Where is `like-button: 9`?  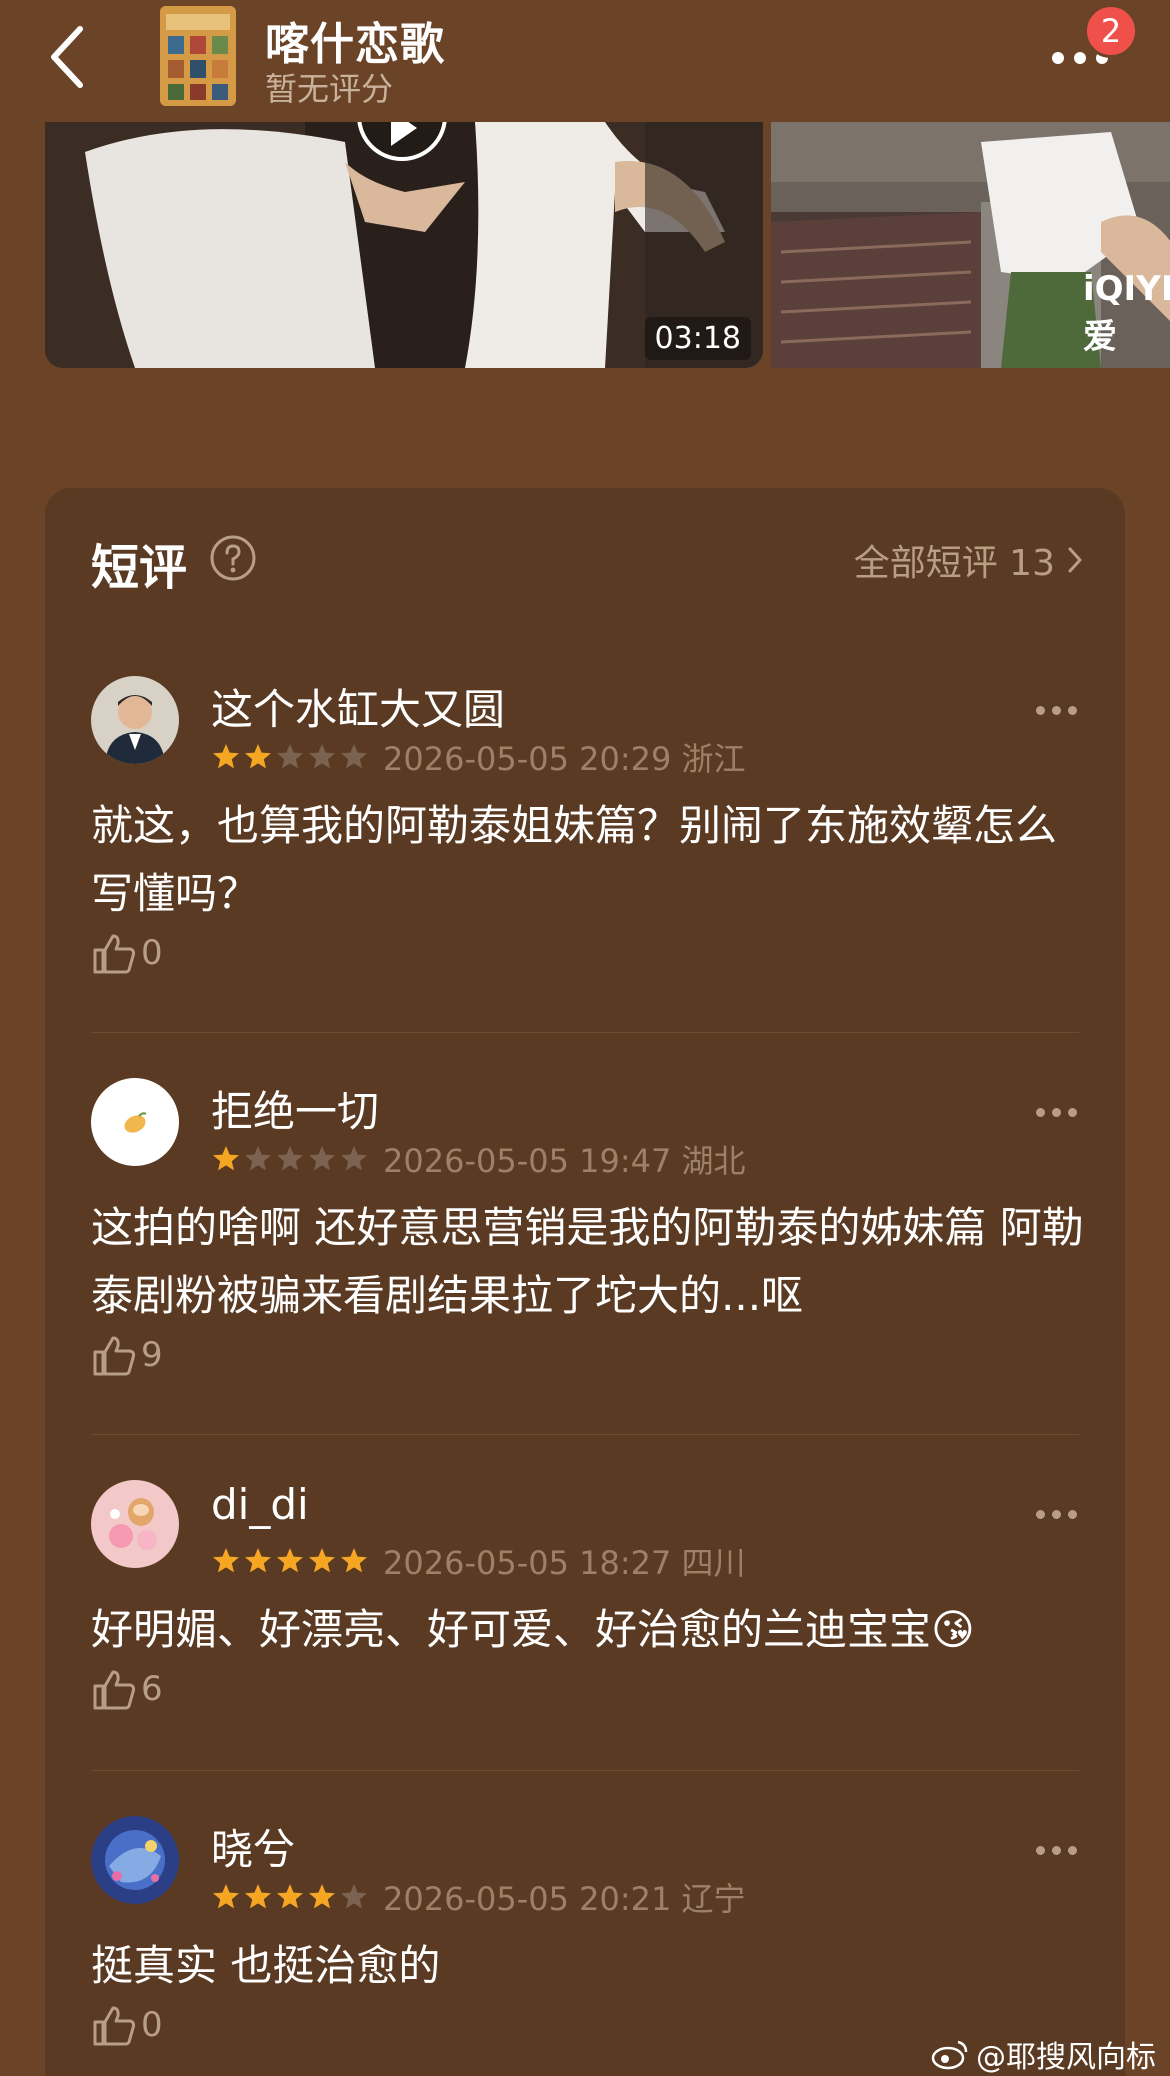
like-button: 9 is located at coordinates (127, 1355).